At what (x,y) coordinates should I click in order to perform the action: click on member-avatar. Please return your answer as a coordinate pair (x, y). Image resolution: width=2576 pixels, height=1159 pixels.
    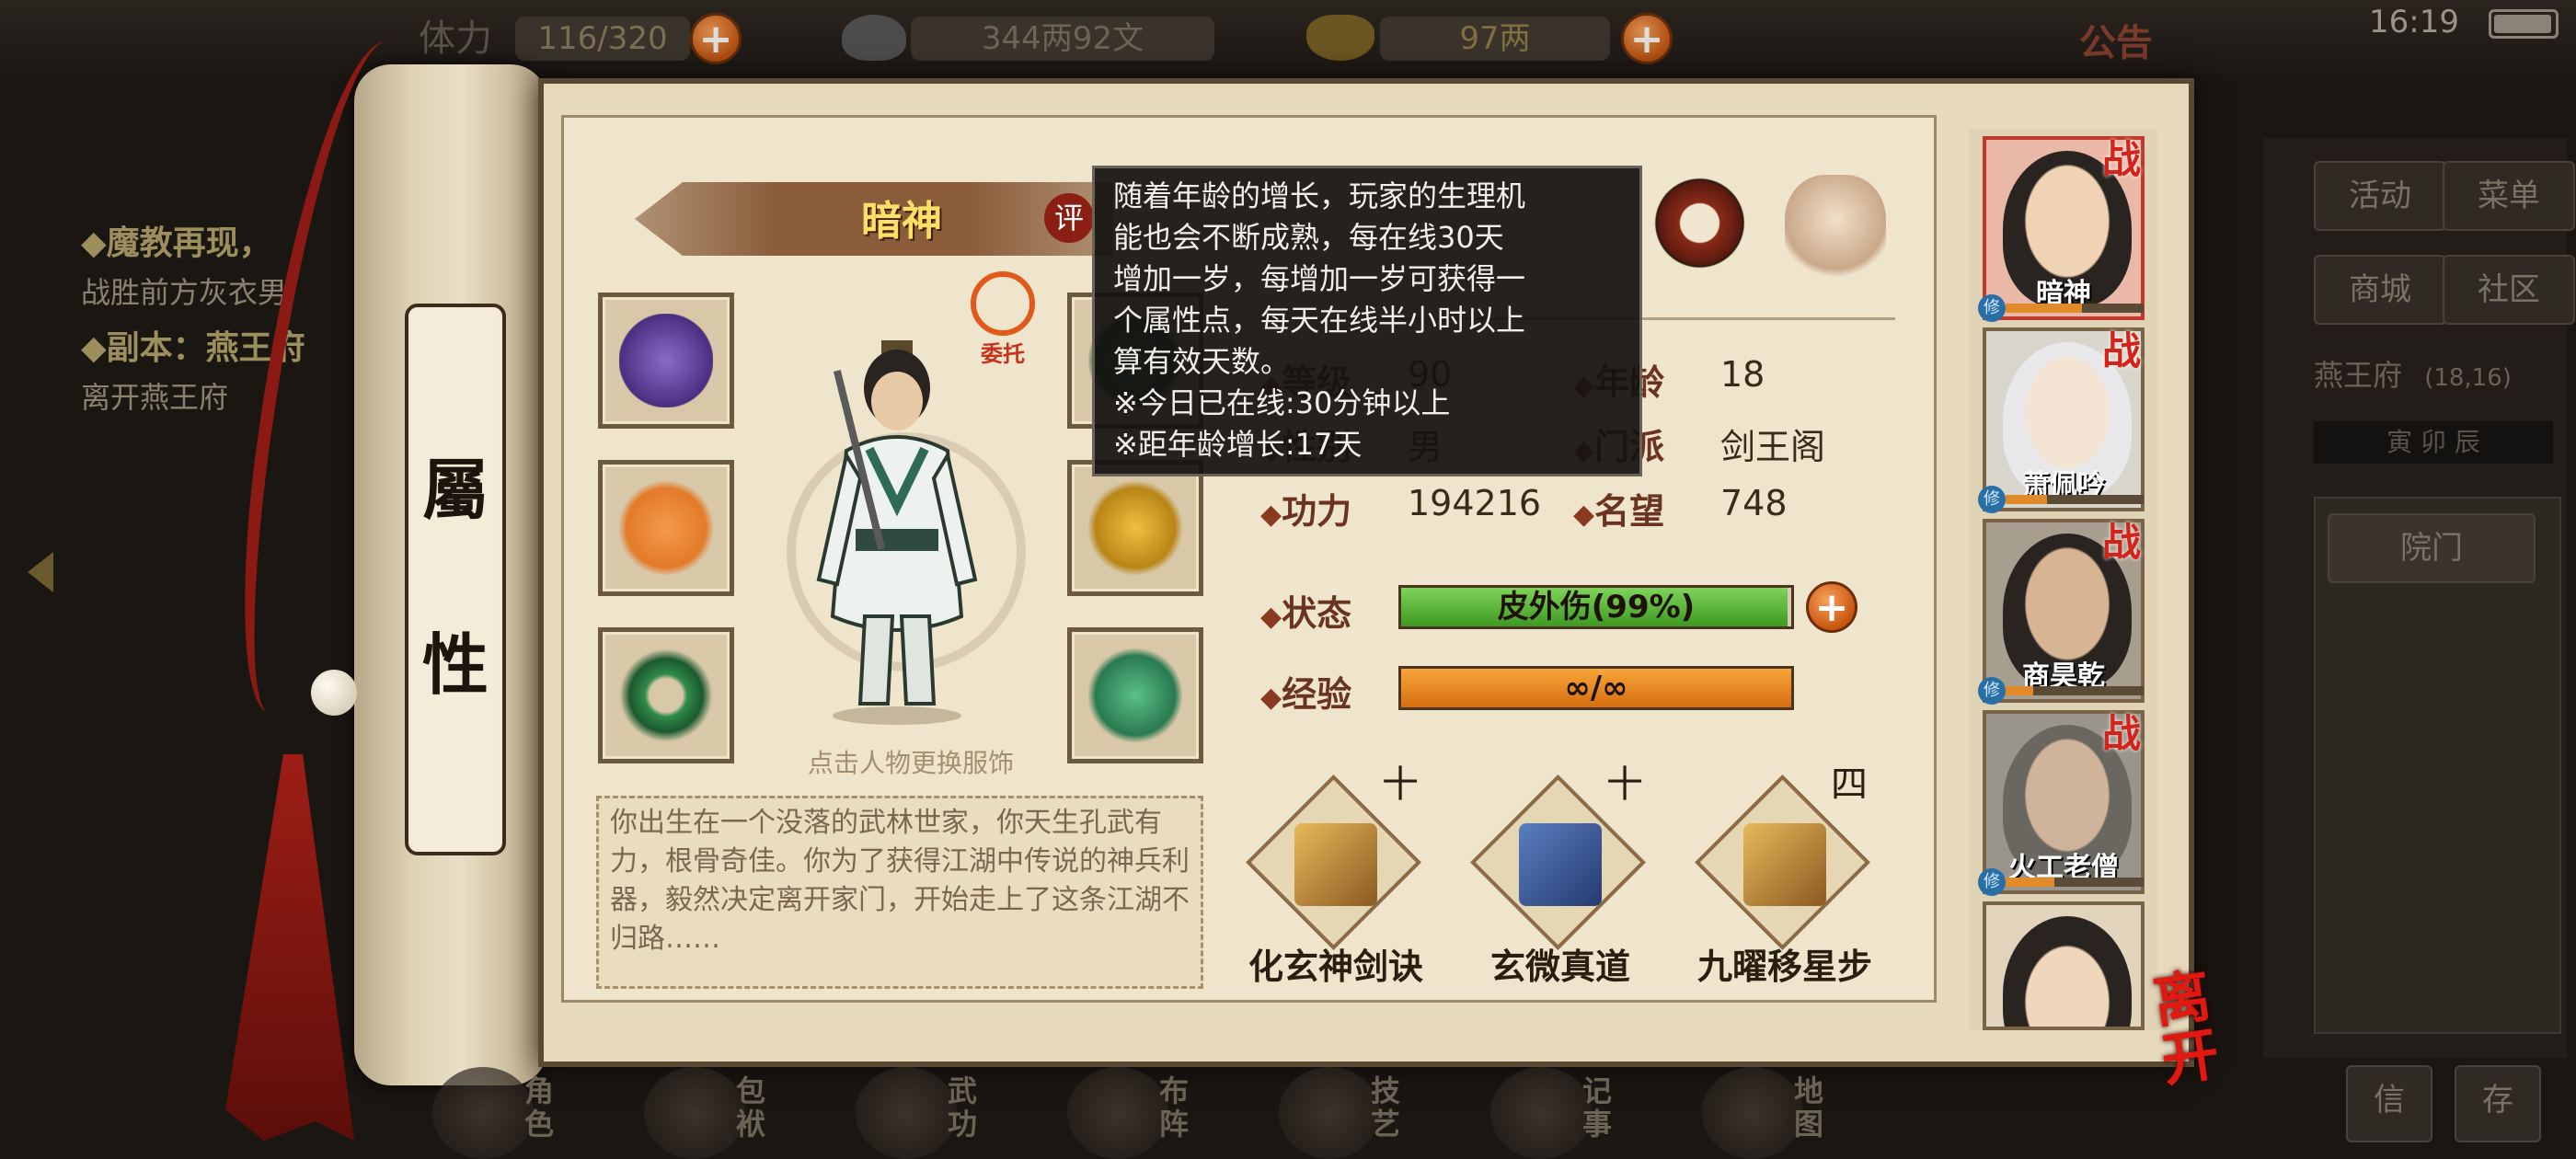
    Looking at the image, I should click on (2067, 971).